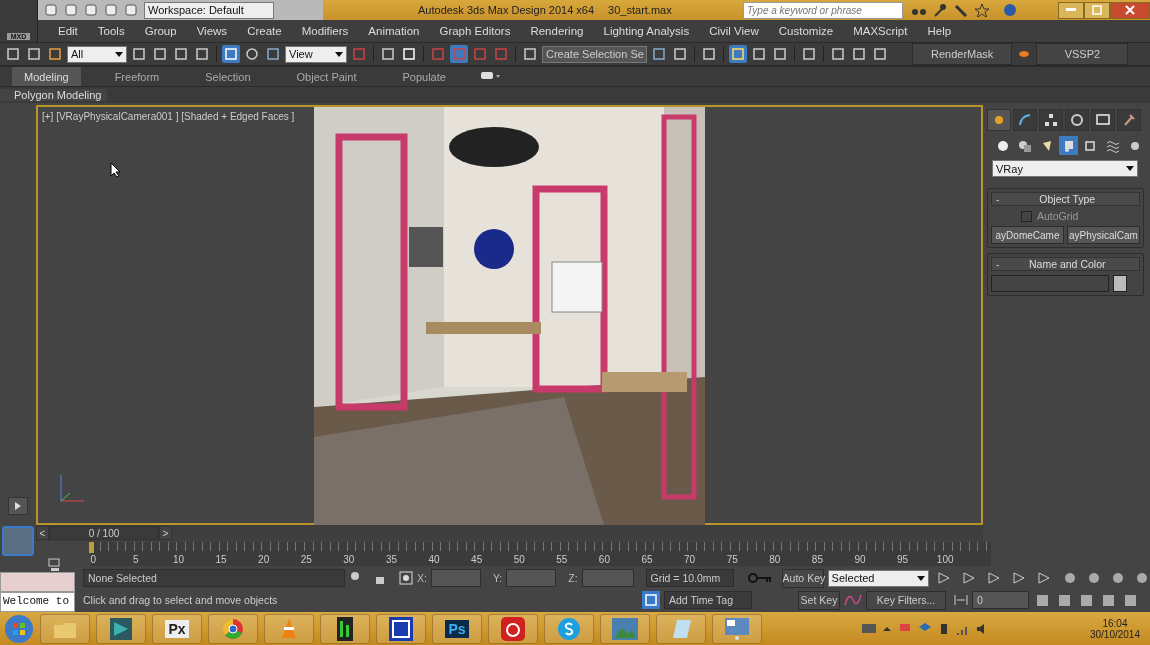 The width and height of the screenshot is (1150, 645). What do you see at coordinates (880, 31) in the screenshot?
I see `menu-item: MAXScript` at bounding box center [880, 31].